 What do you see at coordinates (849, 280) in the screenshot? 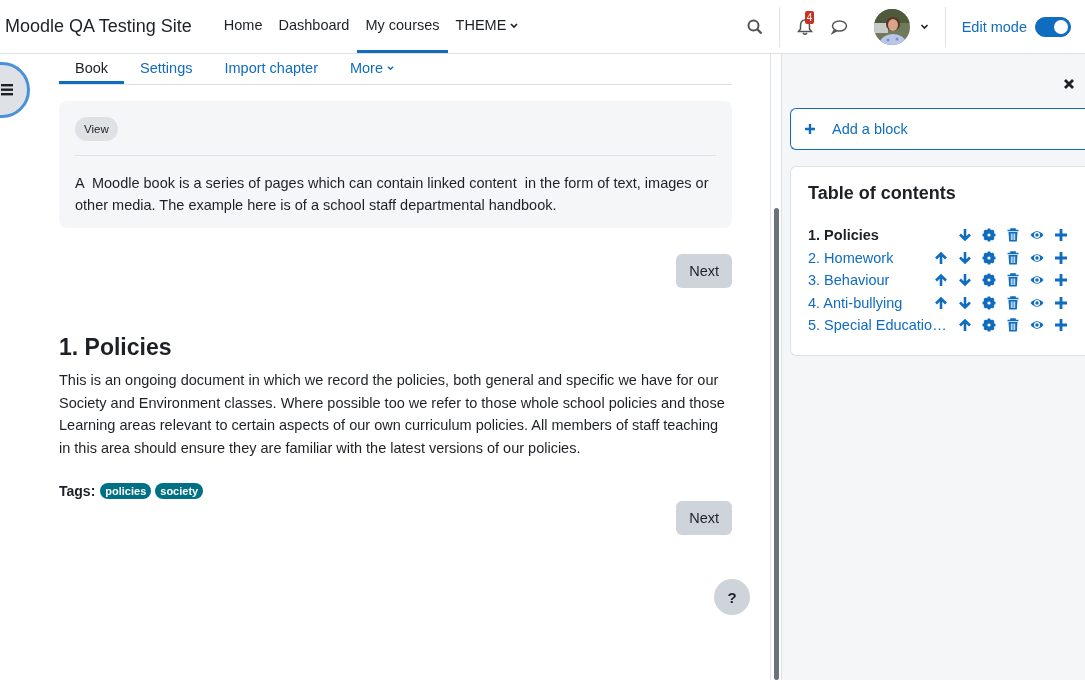
I see `toc-item: 3. Behaviour` at bounding box center [849, 280].